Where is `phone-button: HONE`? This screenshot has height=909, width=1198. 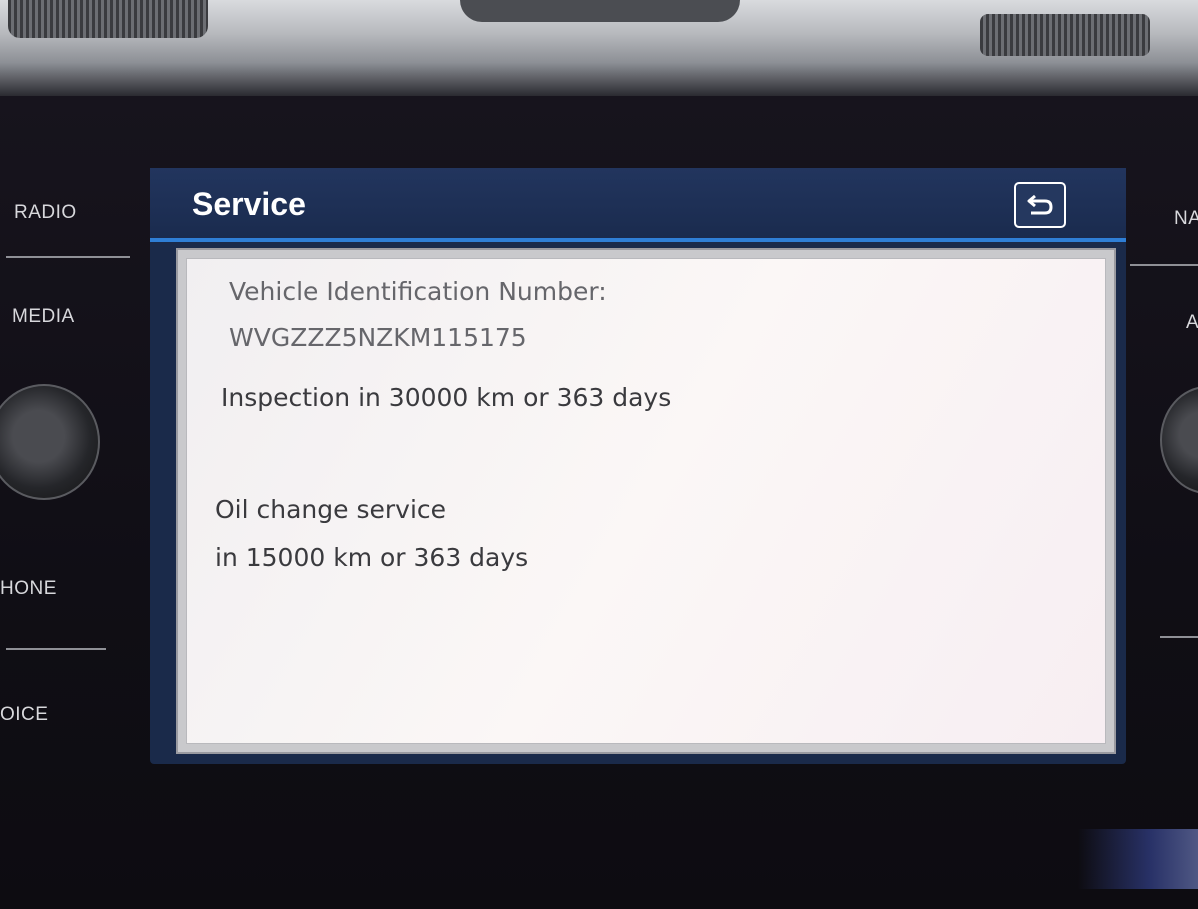
phone-button: HONE is located at coordinates (28, 589).